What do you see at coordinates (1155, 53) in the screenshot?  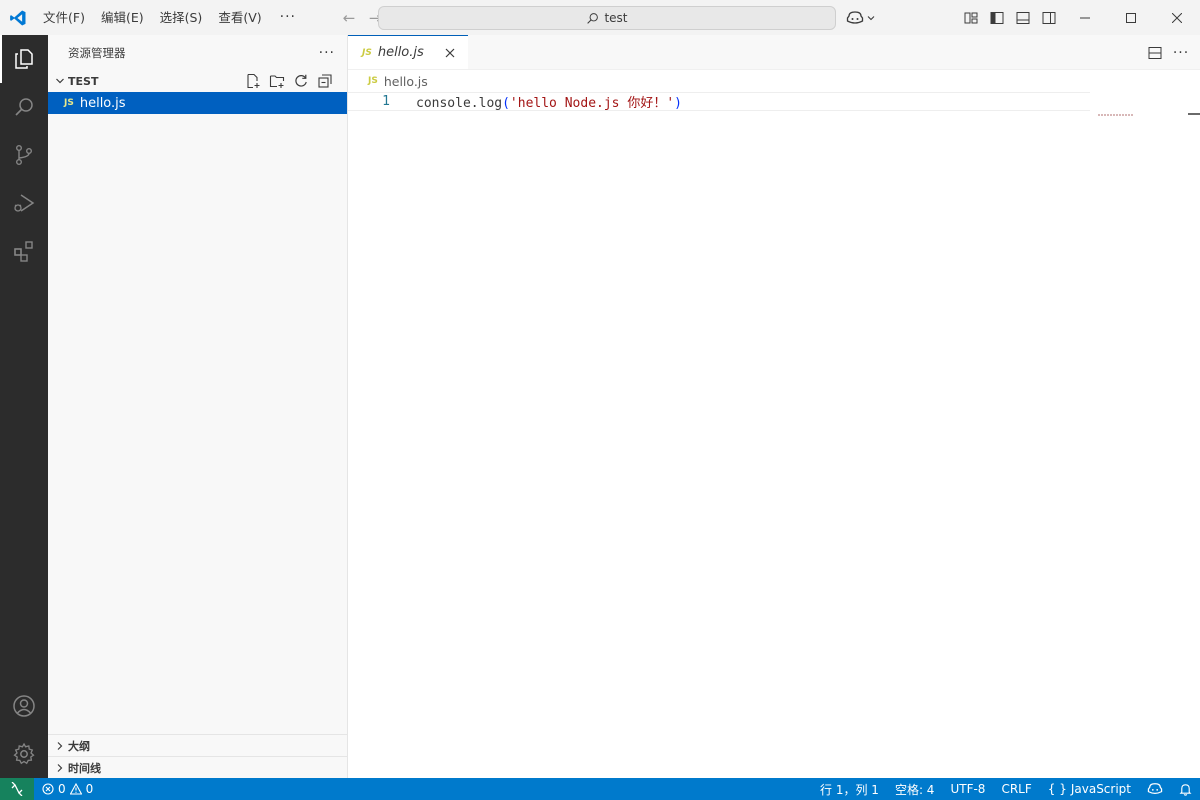 I see `split-editor-icon` at bounding box center [1155, 53].